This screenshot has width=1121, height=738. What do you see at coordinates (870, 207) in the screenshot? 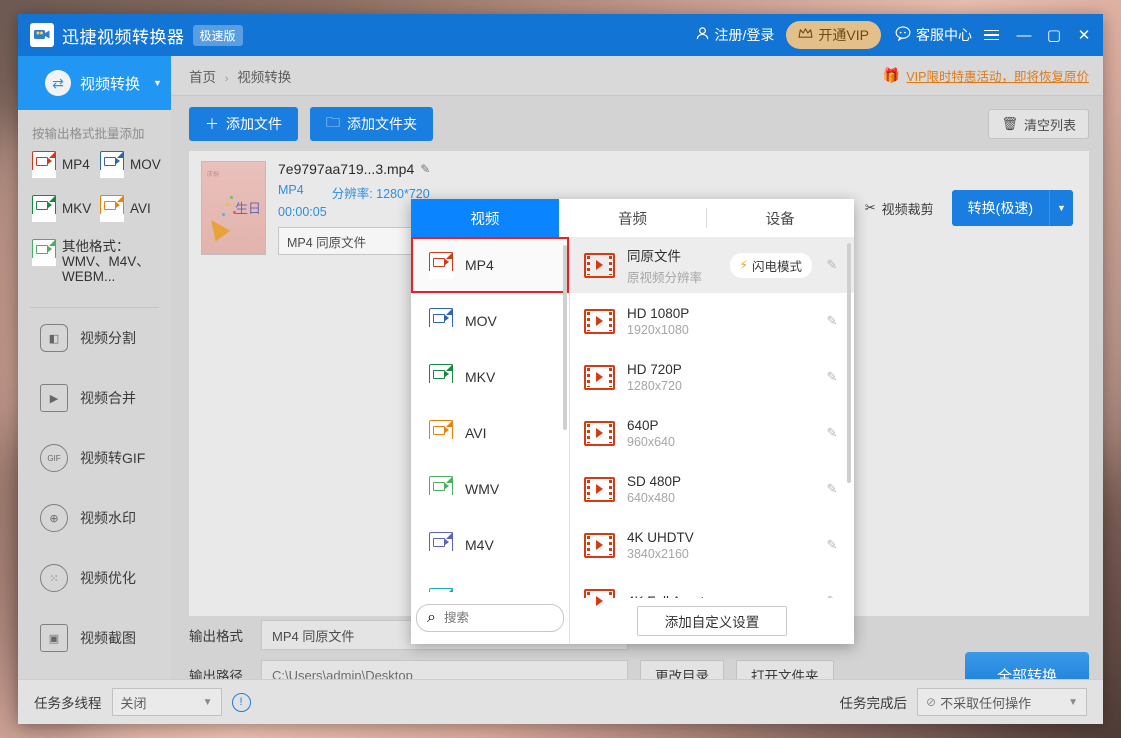
I see `scissors-icon: ✂` at bounding box center [870, 207].